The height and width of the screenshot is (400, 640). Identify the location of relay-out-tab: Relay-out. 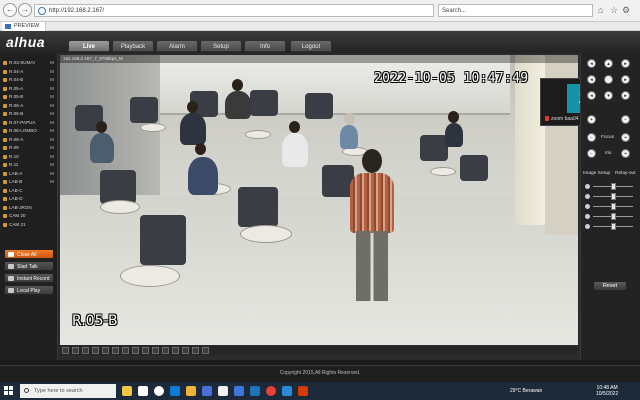
(625, 173).